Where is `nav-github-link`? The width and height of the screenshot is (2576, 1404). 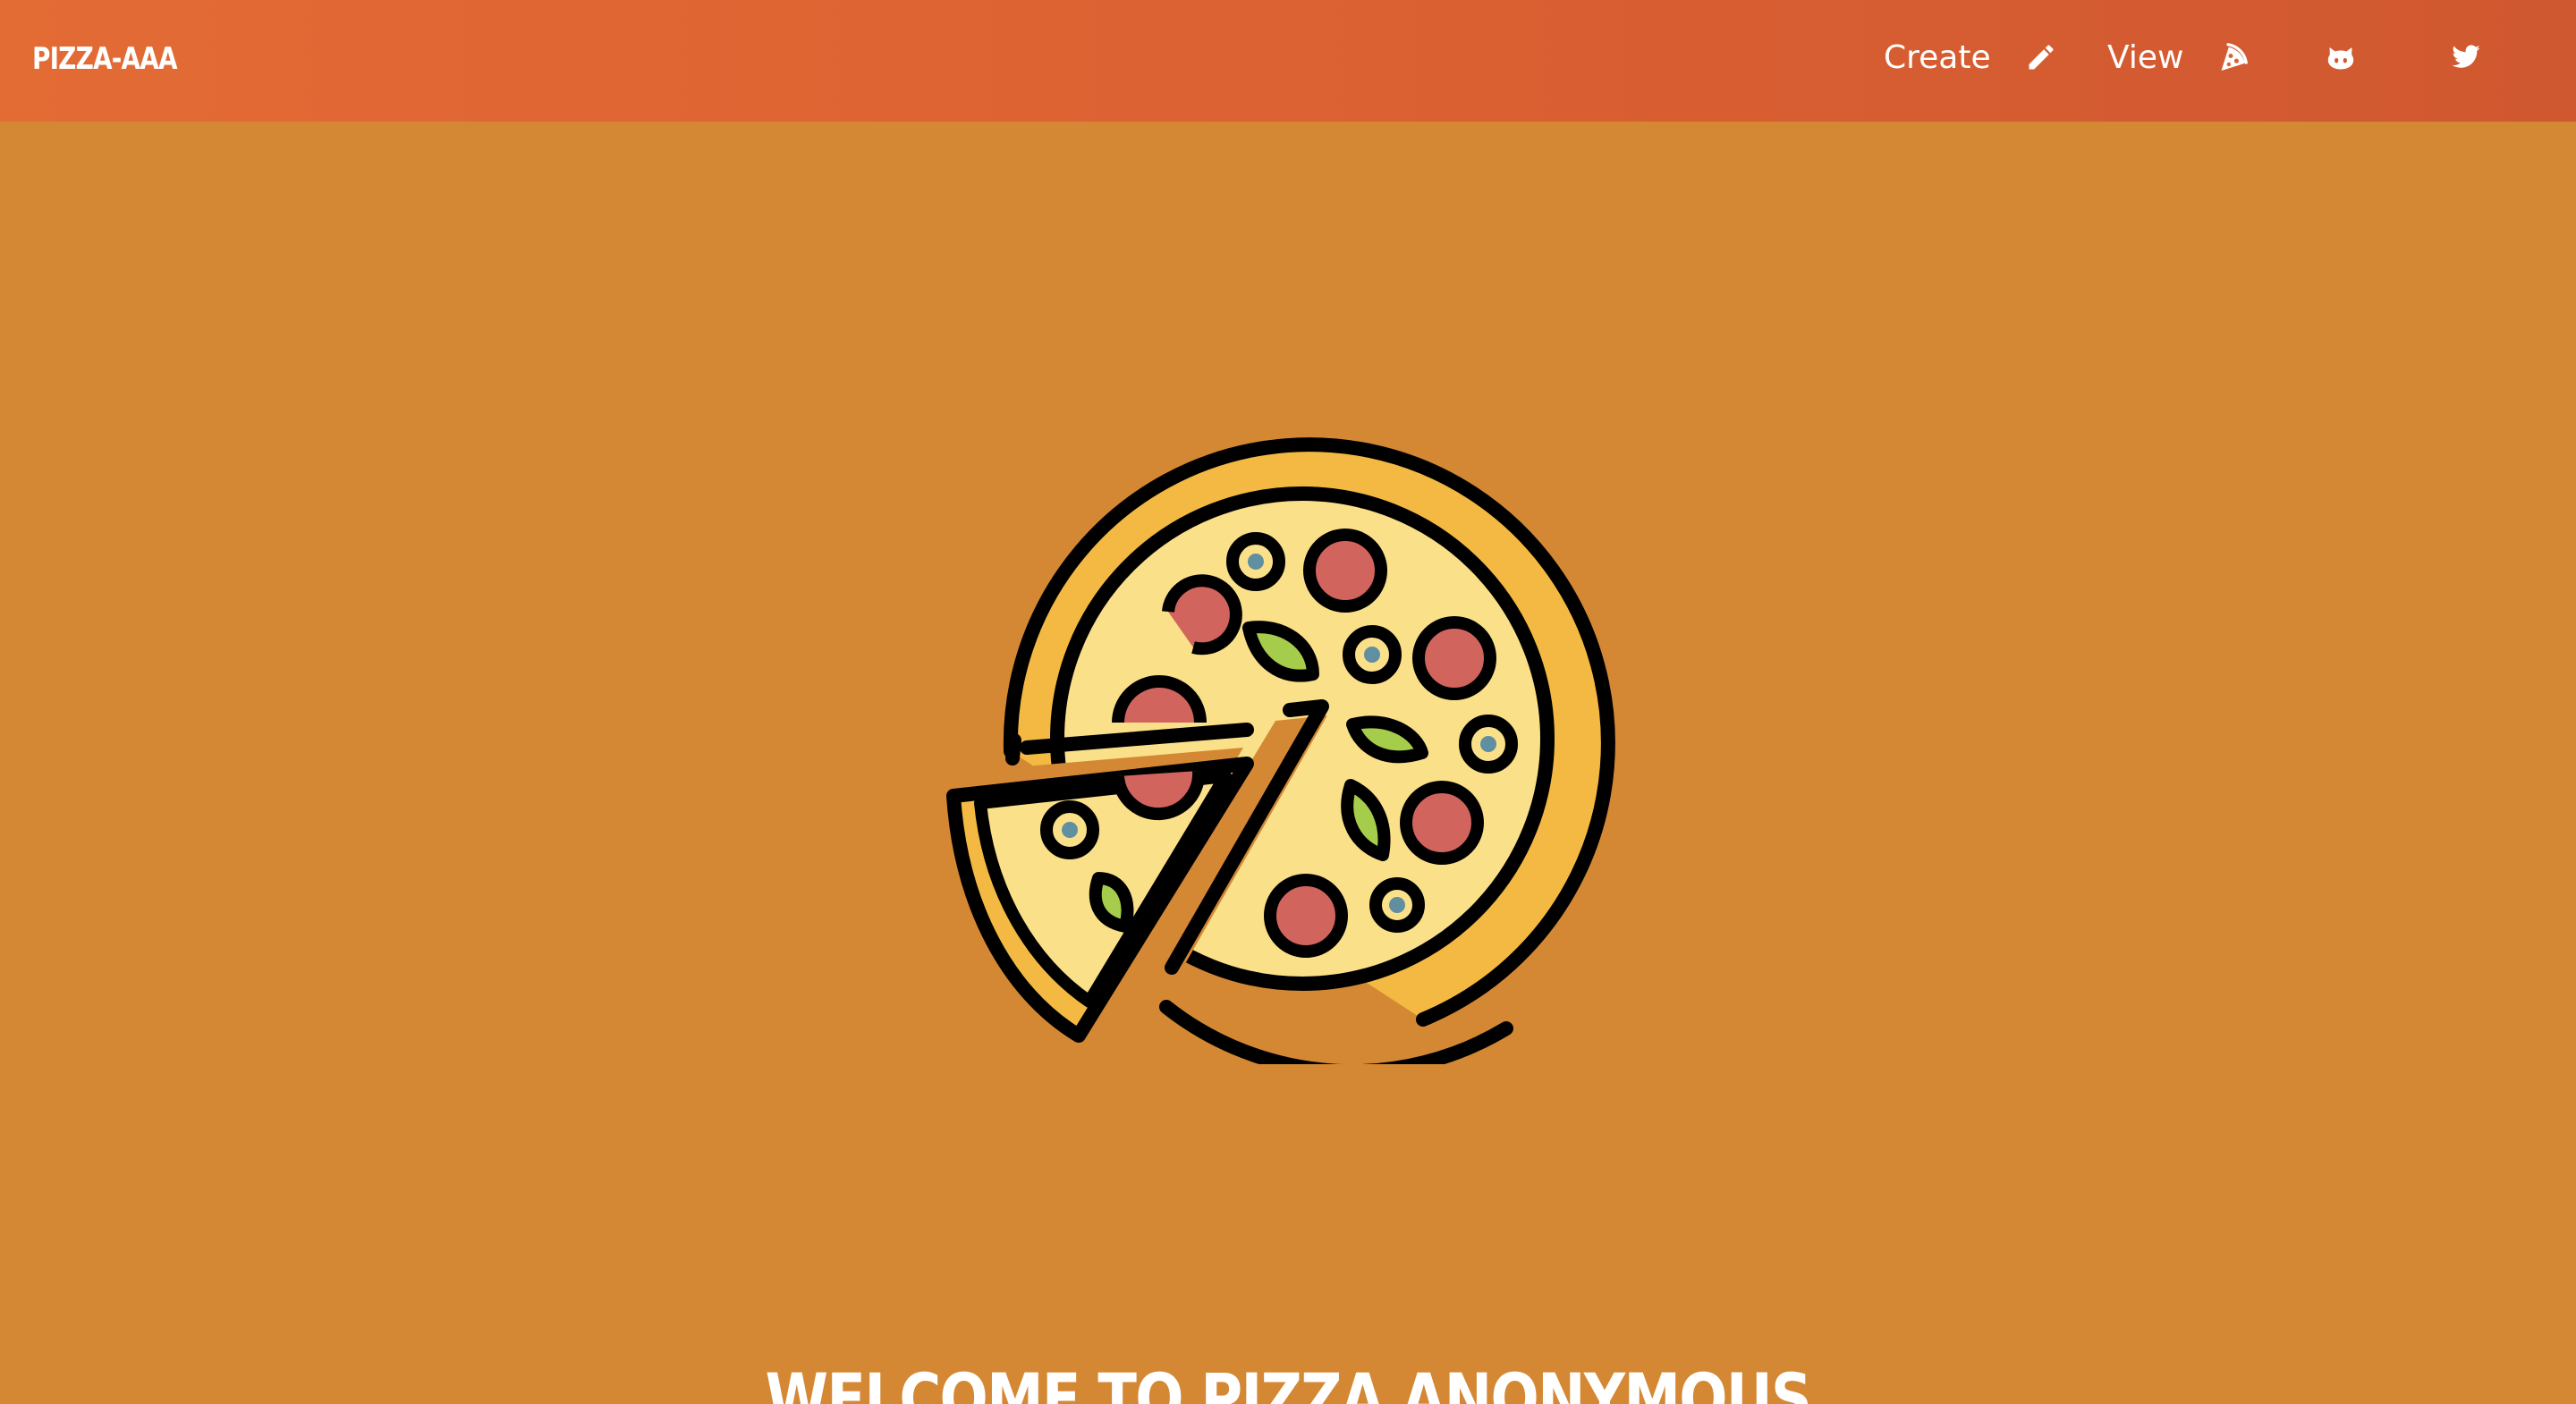 nav-github-link is located at coordinates (2341, 57).